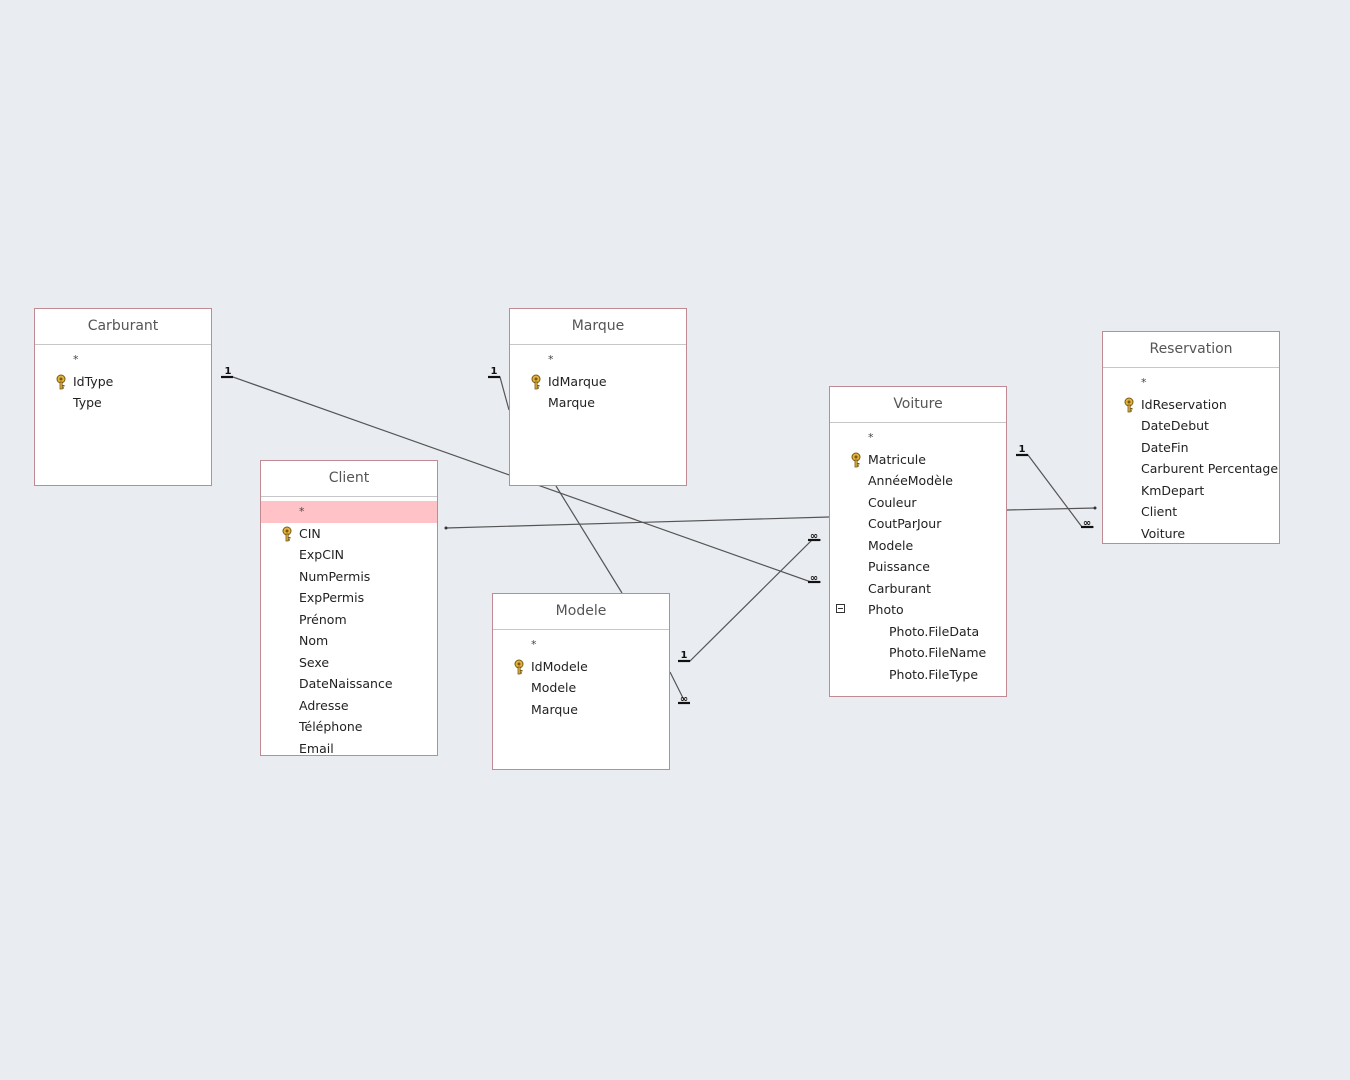 The height and width of the screenshot is (1080, 1350). Describe the element at coordinates (1191, 534) in the screenshot. I see `field-row-reservation-voiture: Voiture` at that location.